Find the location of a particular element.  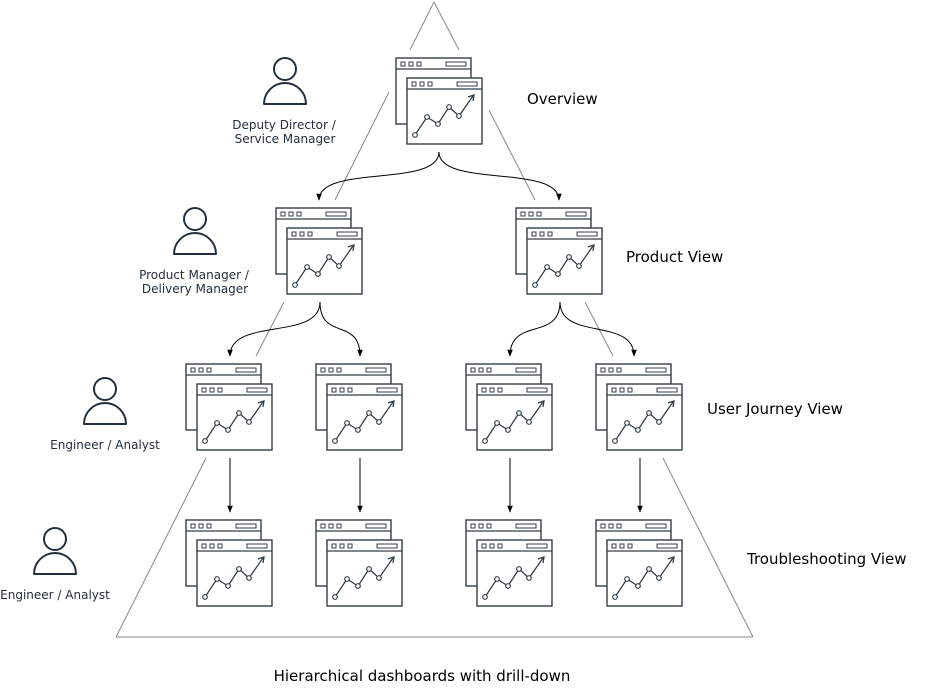

role-label-3: Engineer / Analyst is located at coordinates (105, 445).